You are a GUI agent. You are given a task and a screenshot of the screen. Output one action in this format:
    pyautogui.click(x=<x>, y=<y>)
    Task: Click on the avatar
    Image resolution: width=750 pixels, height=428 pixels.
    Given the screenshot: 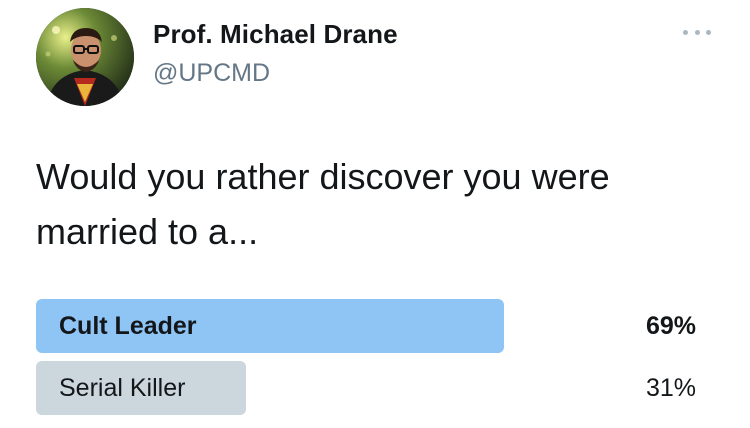 What is the action you would take?
    pyautogui.click(x=85, y=57)
    